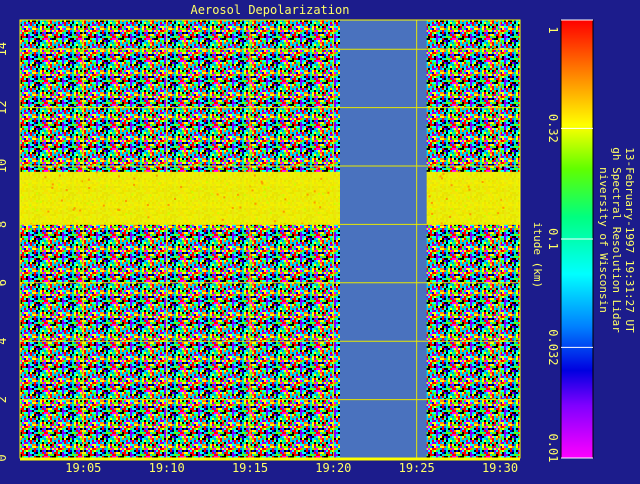 The height and width of the screenshot is (484, 640). Describe the element at coordinates (500, 468) in the screenshot. I see `x-tick-label: 19:30` at that location.